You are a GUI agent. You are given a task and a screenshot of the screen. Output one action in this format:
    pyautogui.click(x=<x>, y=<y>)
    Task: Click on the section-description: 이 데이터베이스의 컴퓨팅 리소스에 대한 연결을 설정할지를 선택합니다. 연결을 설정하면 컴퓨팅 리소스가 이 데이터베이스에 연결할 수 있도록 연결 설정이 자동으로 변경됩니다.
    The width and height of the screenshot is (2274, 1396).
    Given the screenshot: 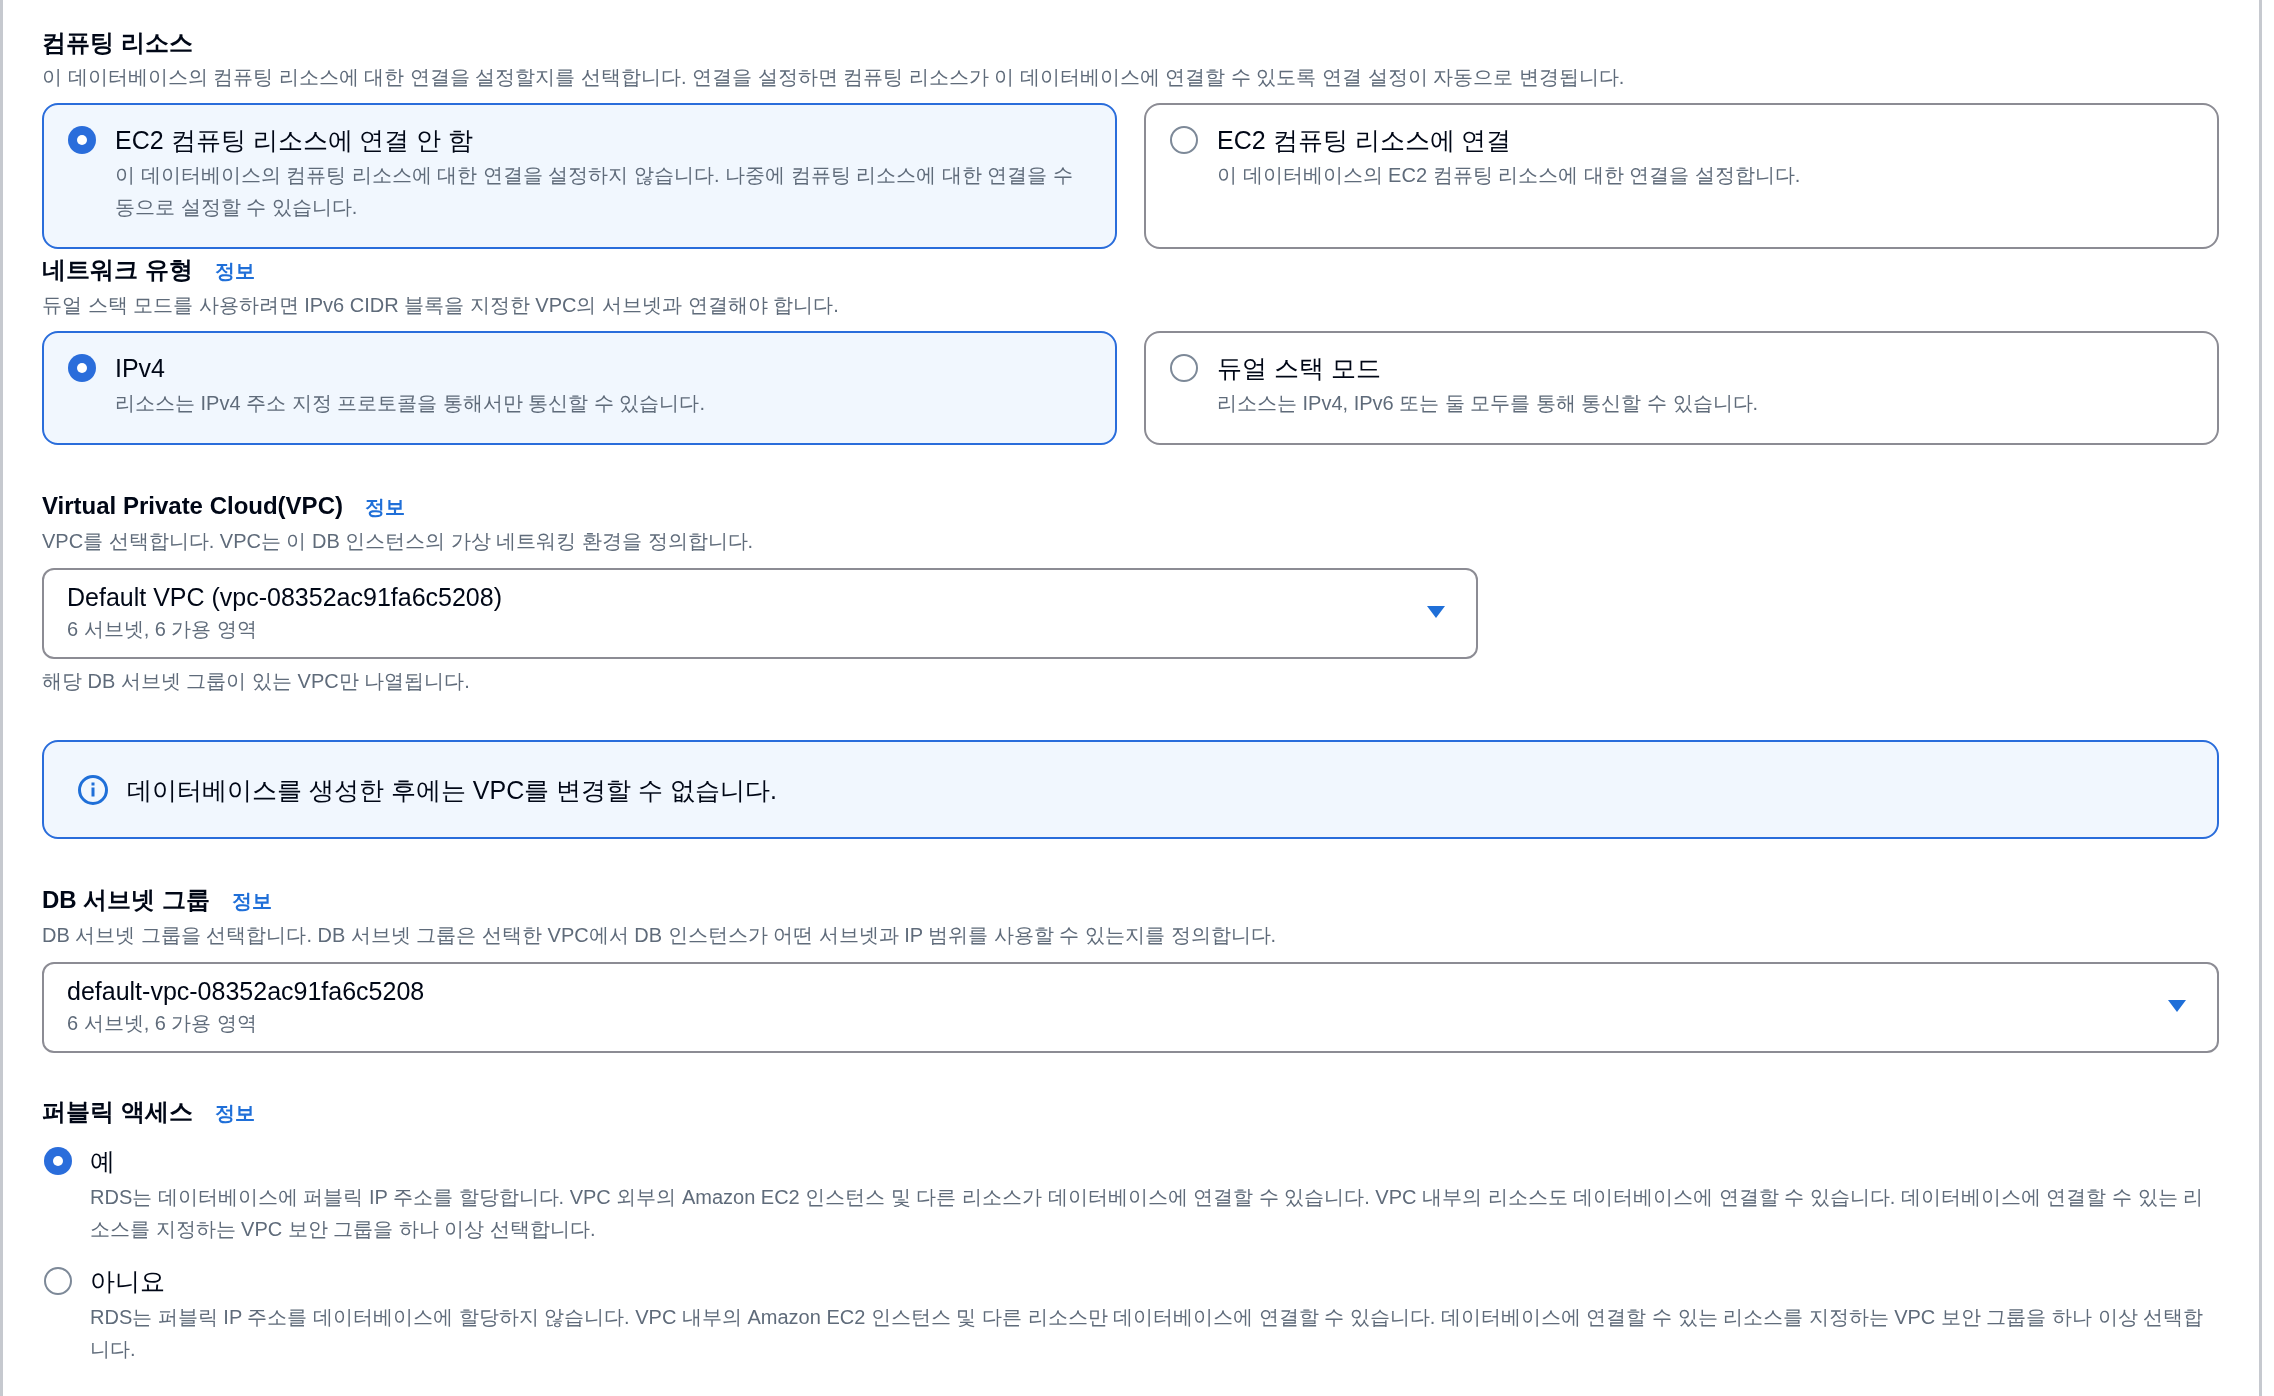 What is the action you would take?
    pyautogui.click(x=834, y=77)
    